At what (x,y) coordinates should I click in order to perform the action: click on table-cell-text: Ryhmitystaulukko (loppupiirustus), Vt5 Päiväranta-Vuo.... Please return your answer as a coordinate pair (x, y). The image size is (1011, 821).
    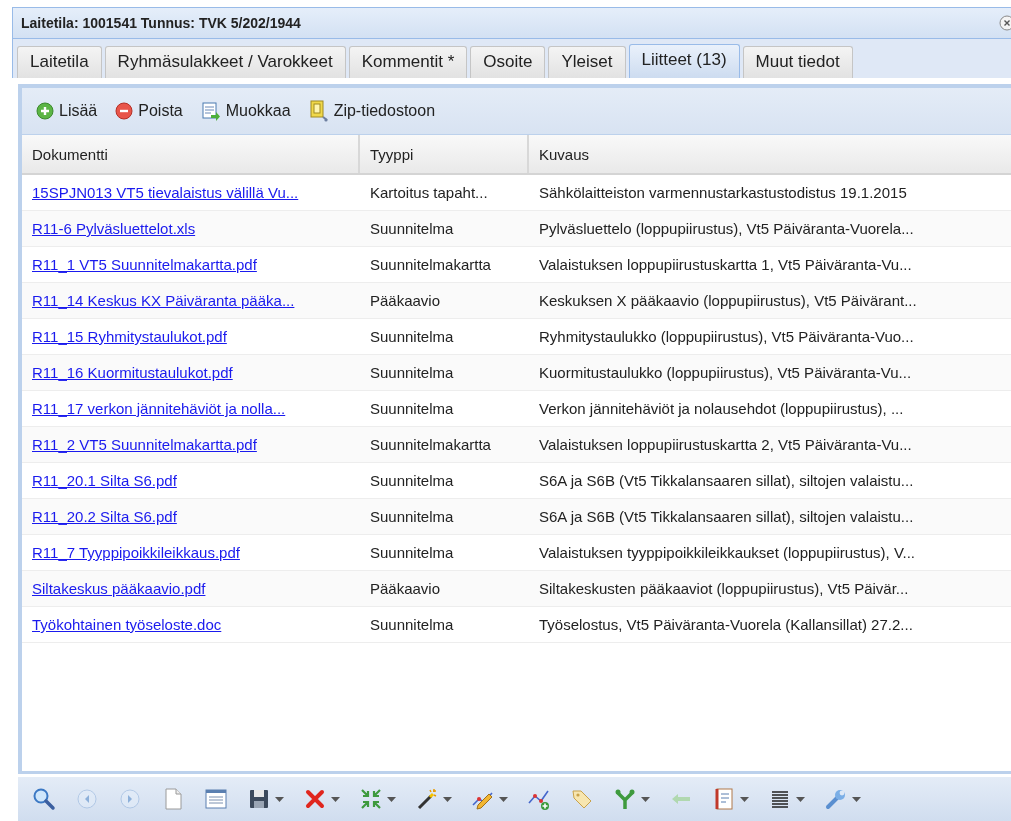
    Looking at the image, I should click on (726, 337).